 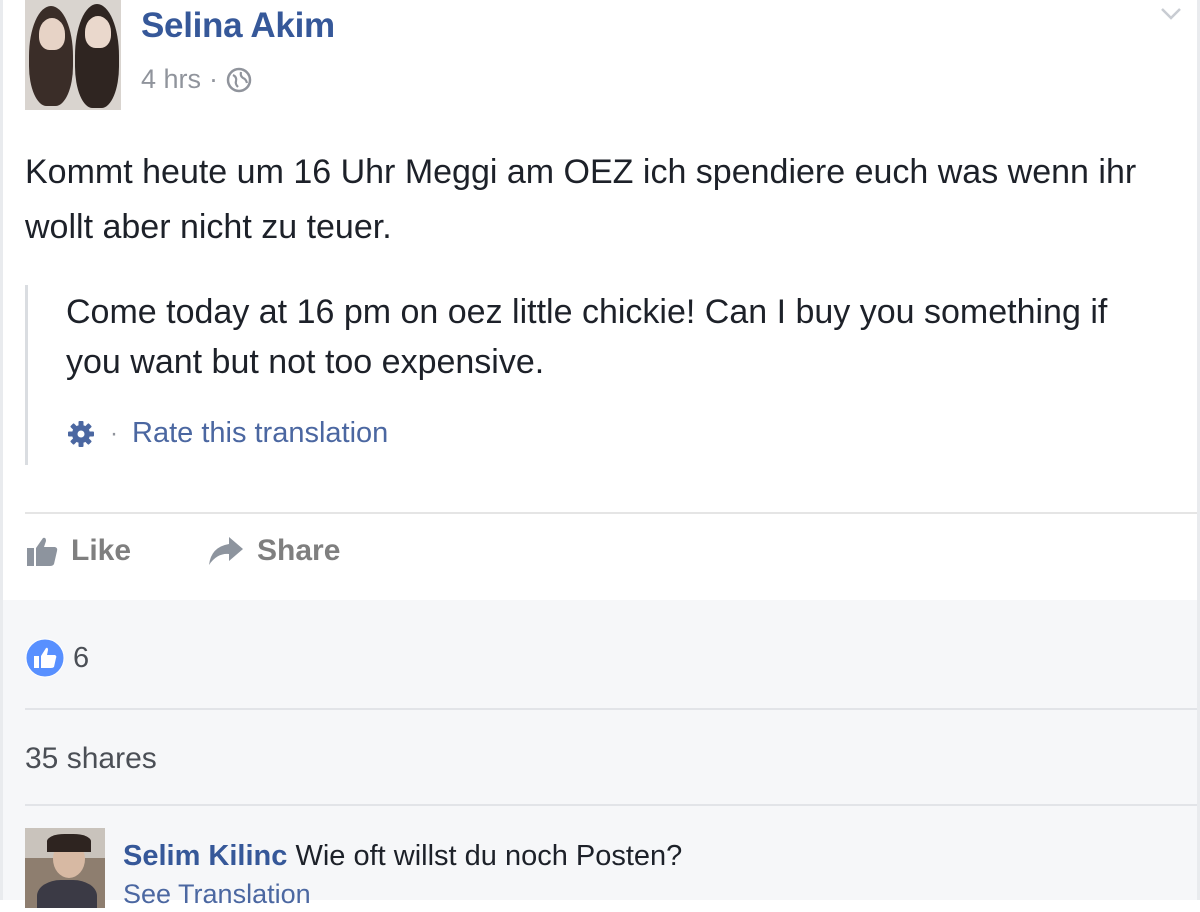 I want to click on like-button: Like, so click(x=78, y=551).